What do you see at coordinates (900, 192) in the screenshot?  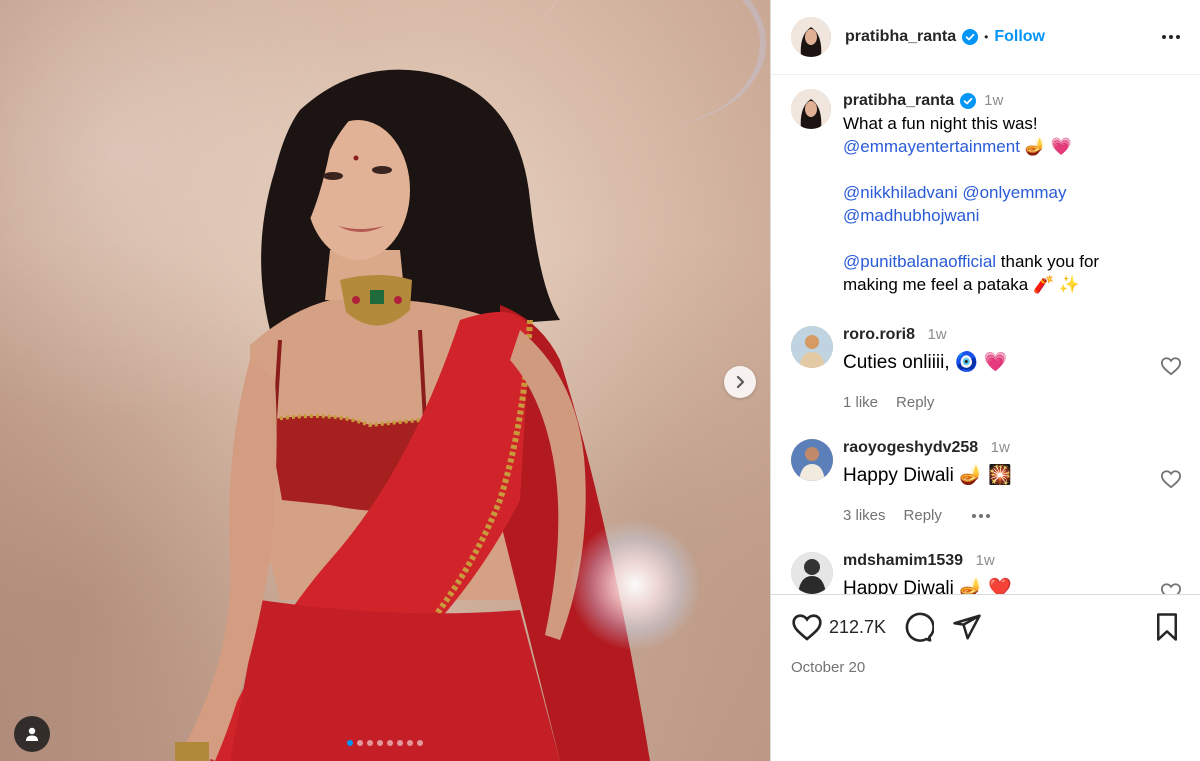 I see `mention-link: @nikkhiladvani` at bounding box center [900, 192].